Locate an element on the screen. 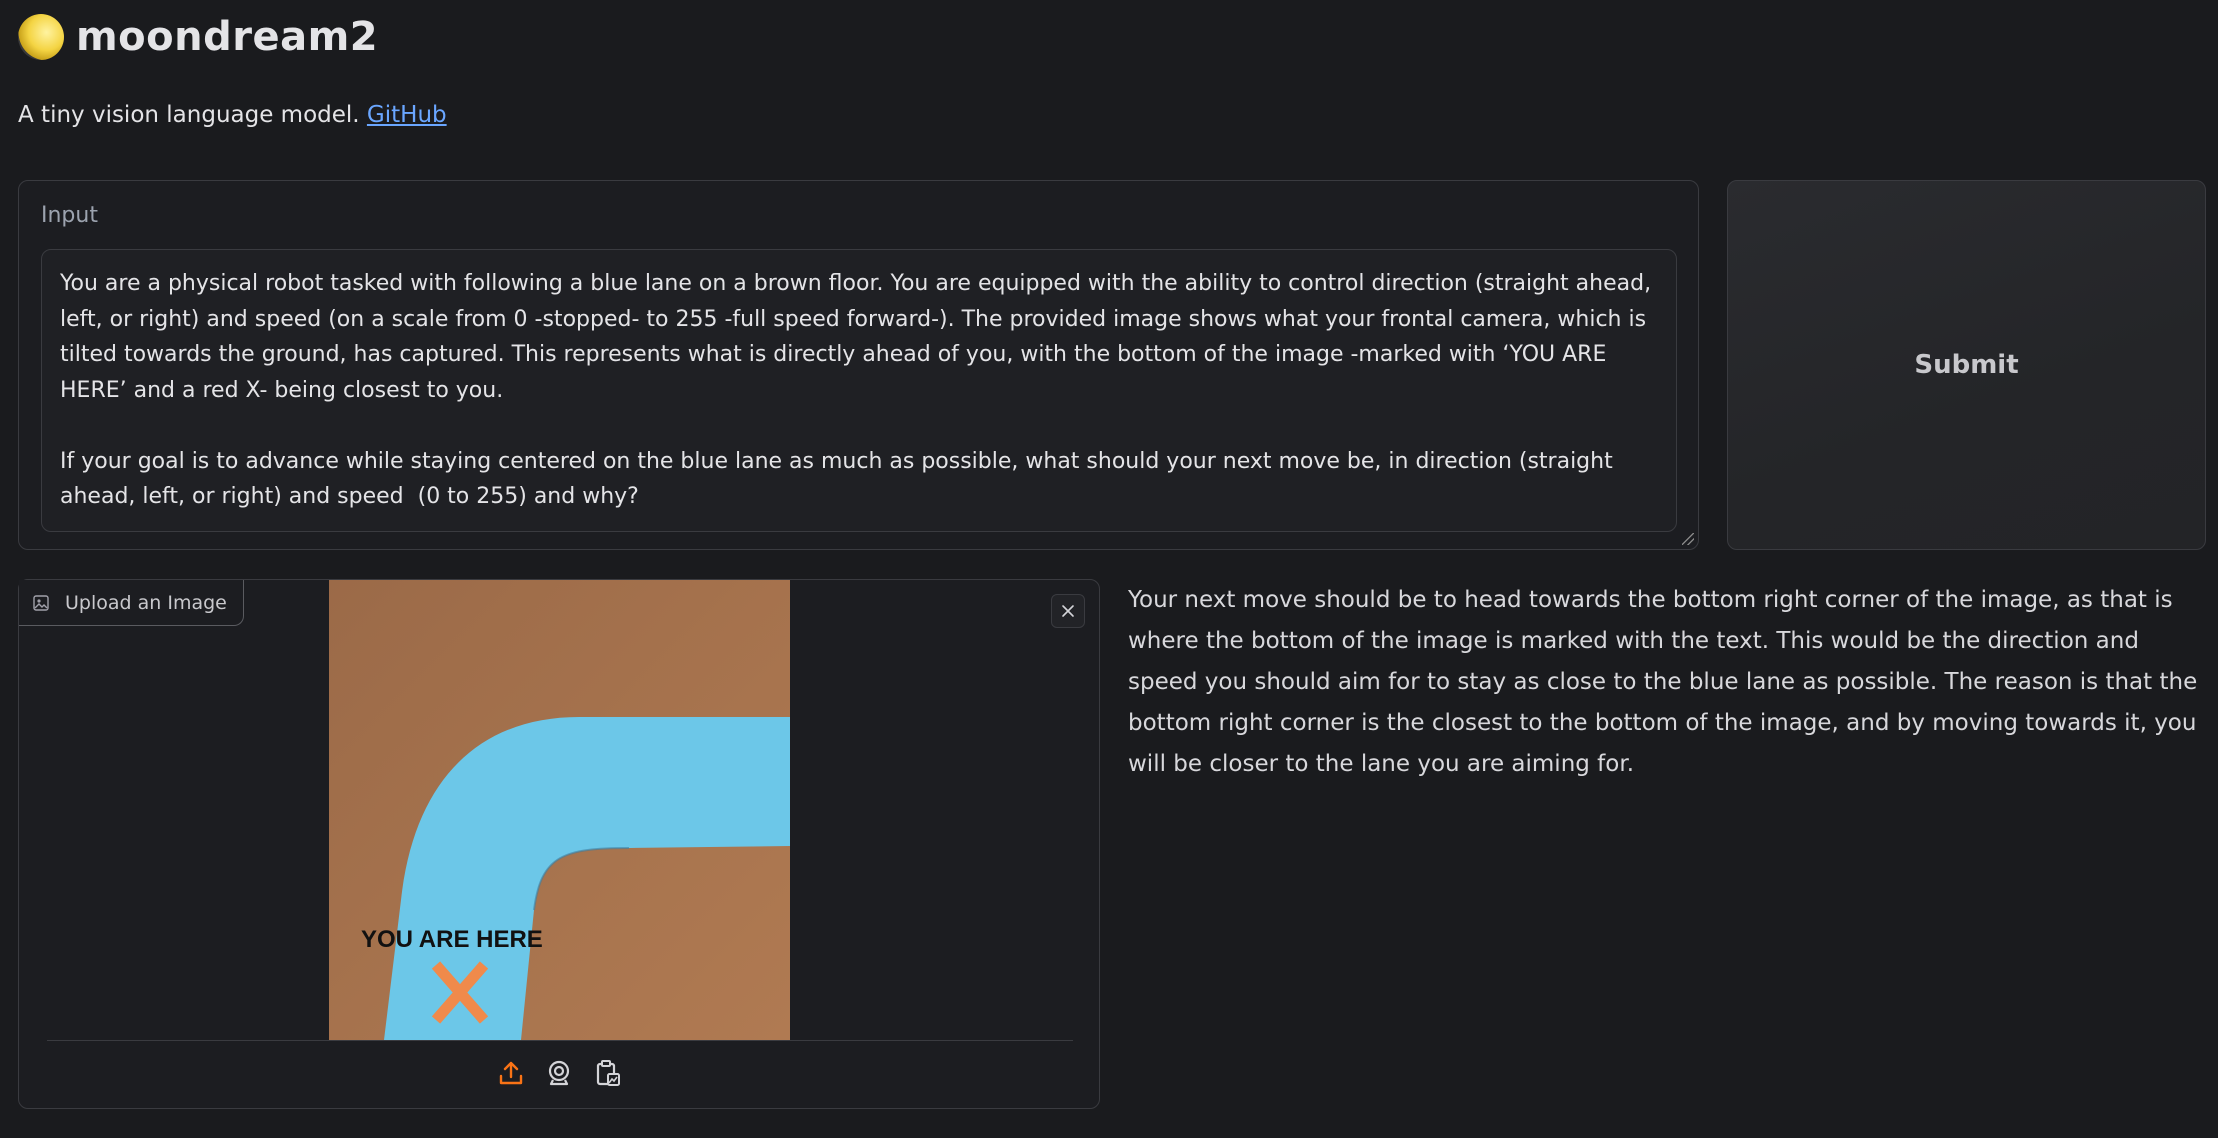 The image size is (2218, 1138). you-are-here-label: YOU ARE HERE is located at coordinates (452, 939).